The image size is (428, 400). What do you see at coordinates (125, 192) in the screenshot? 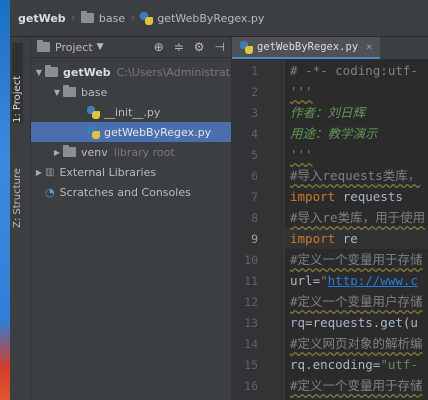
I see `tree-item-label: Scratches and Consoles` at bounding box center [125, 192].